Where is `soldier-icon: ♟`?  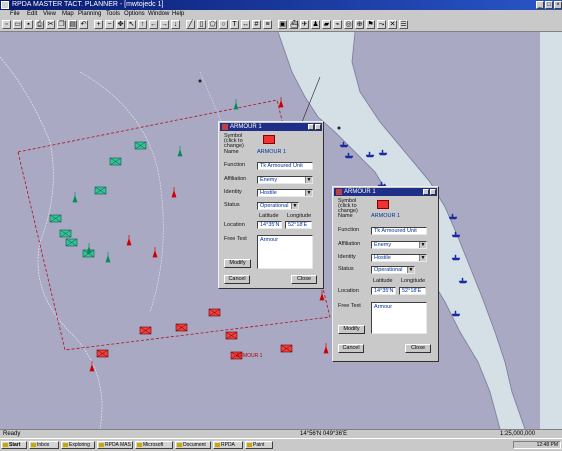 soldier-icon: ♟ is located at coordinates (315, 24).